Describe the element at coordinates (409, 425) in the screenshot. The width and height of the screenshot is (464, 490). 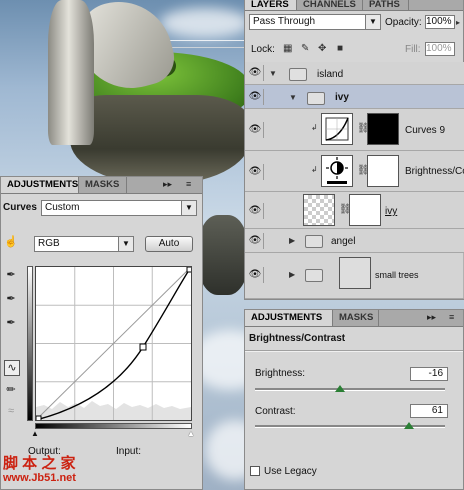
I see `contrast-slider-handle` at that location.